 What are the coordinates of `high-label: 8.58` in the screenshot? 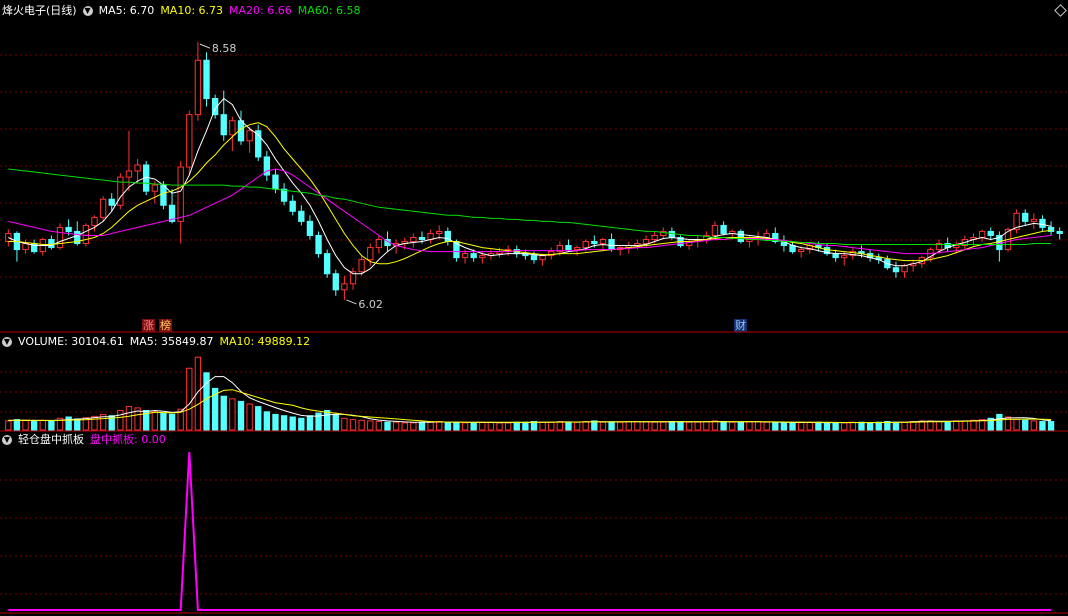 It's located at (224, 48).